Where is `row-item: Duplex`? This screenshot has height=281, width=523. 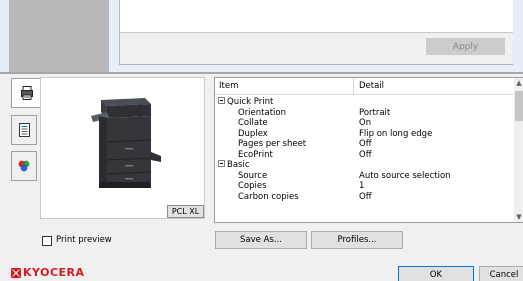 row-item: Duplex is located at coordinates (253, 133).